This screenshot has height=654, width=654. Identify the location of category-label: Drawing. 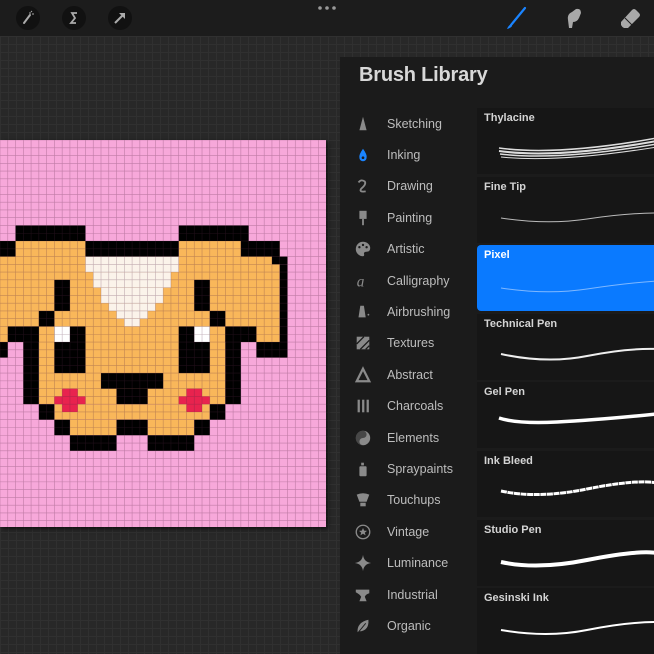
(410, 186).